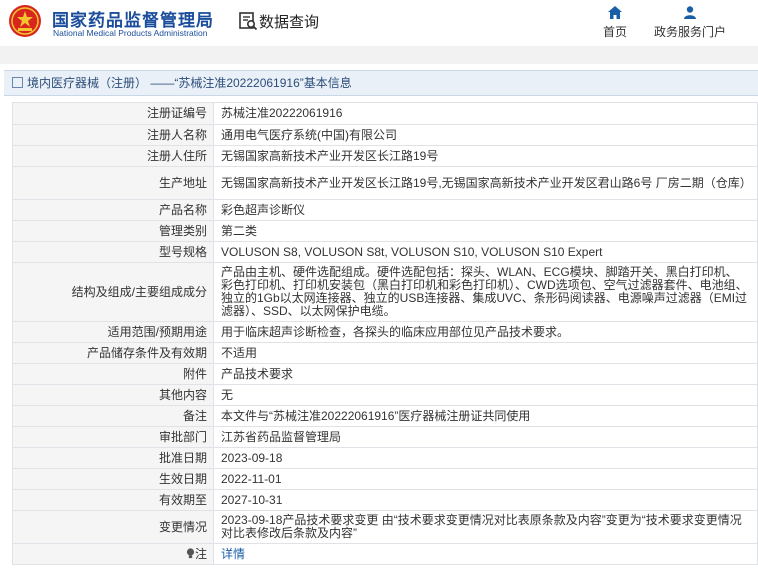 This screenshot has width=758, height=574. Describe the element at coordinates (485, 479) in the screenshot. I see `row-value: 2022-11-01` at that location.